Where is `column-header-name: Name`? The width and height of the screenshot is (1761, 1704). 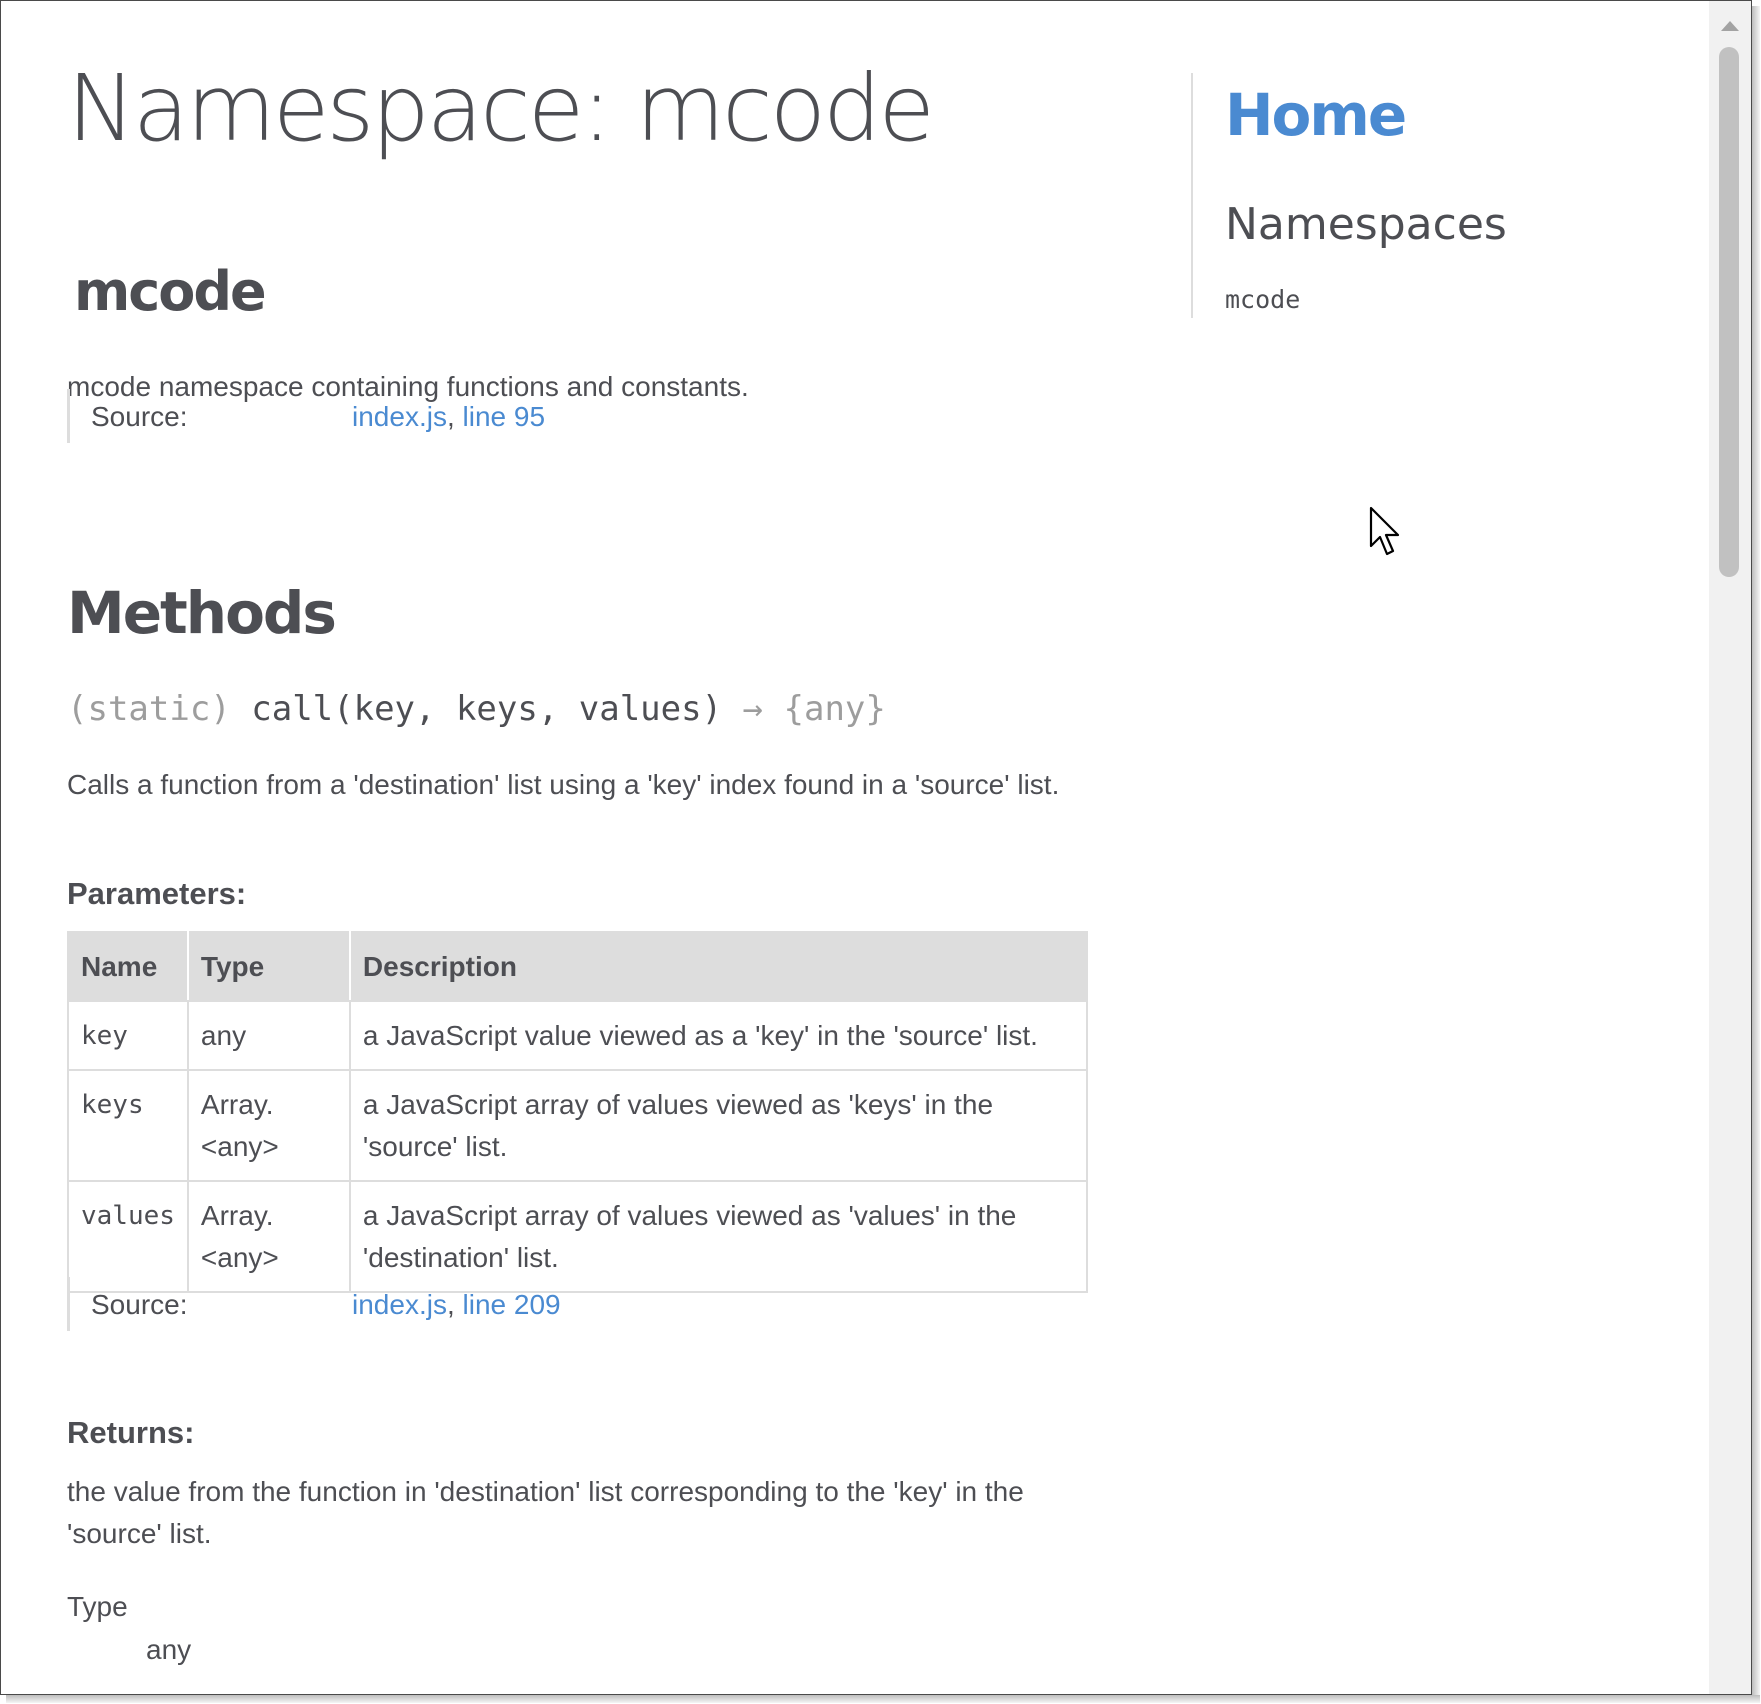
column-header-name: Name is located at coordinates (128, 966).